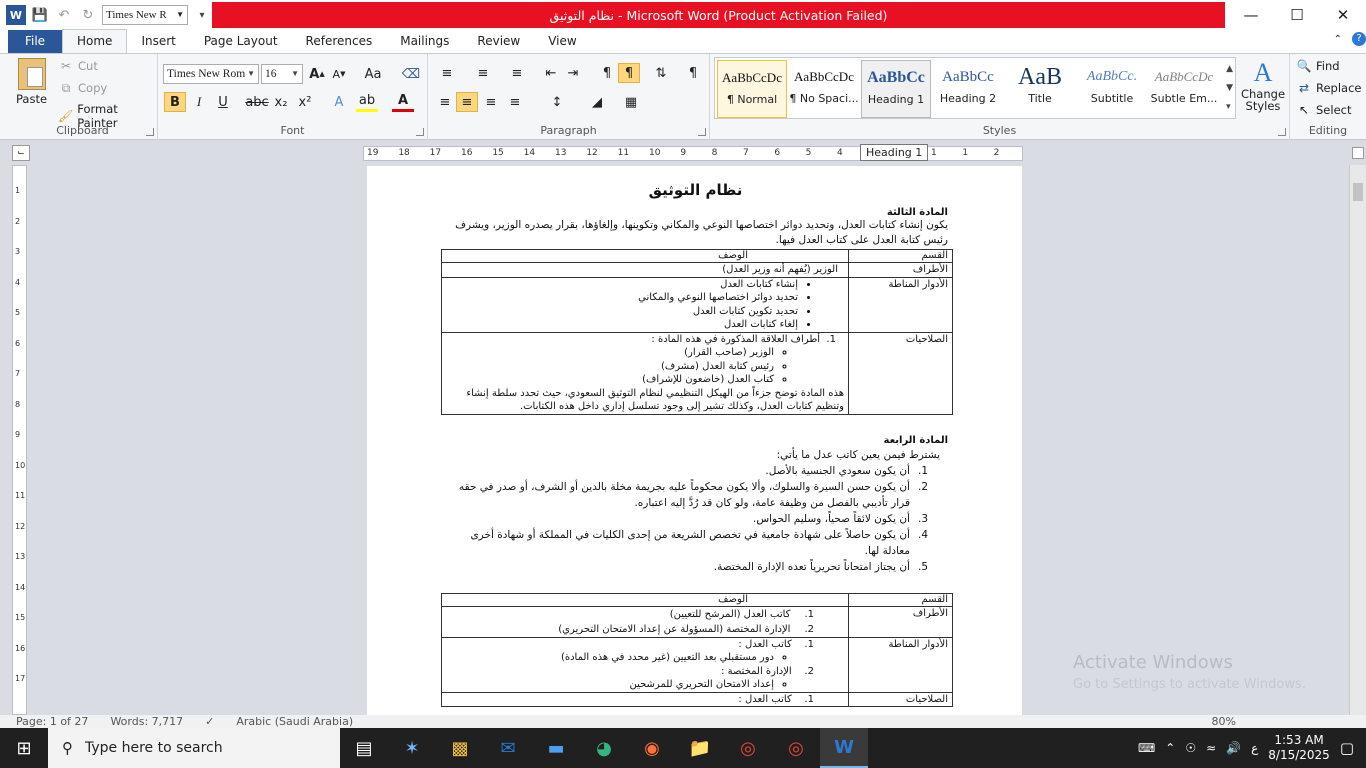 Image resolution: width=1366 pixels, height=768 pixels. I want to click on style-heading-2: AaBbCc Heading 2, so click(968, 89).